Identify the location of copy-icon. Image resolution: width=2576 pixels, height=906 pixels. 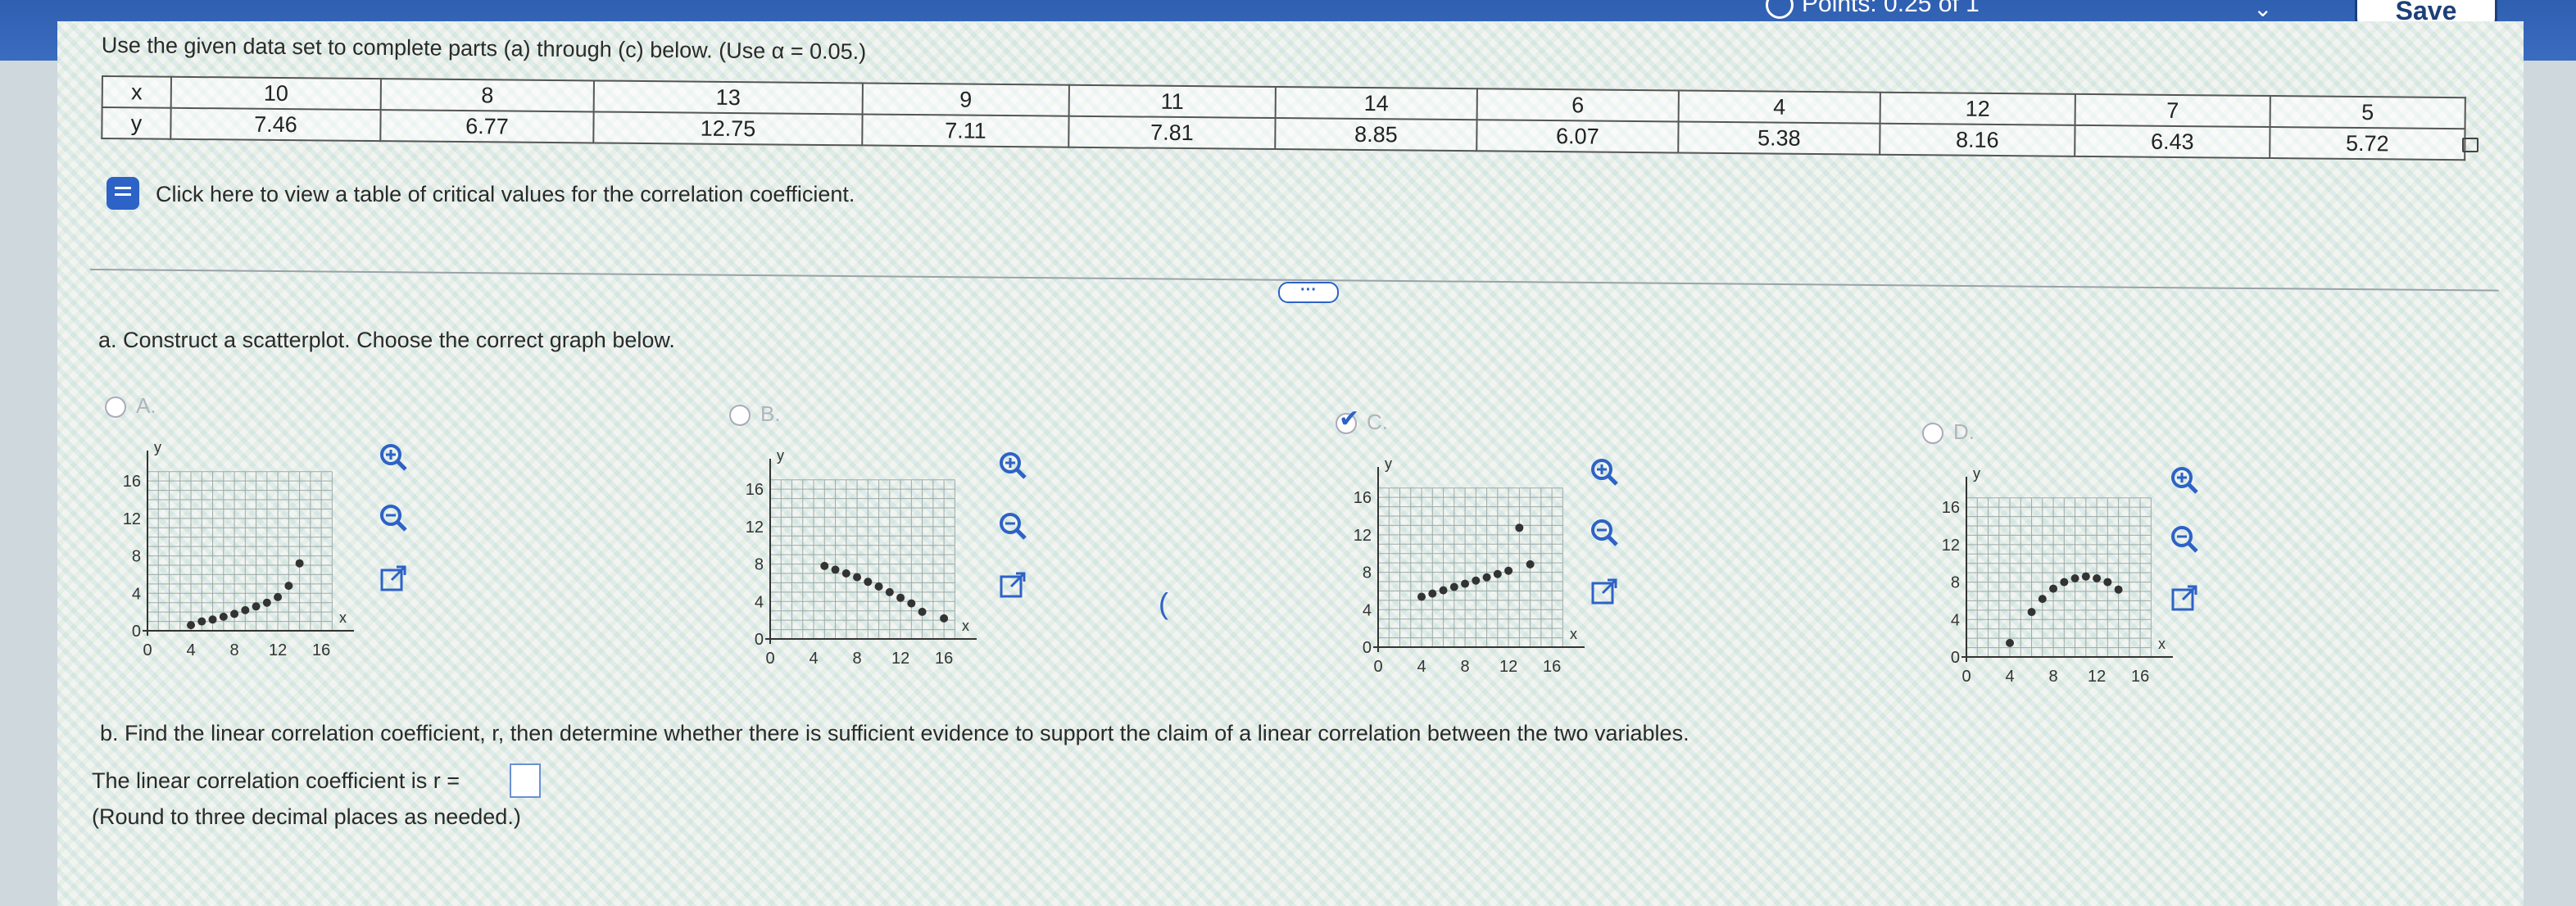
(2470, 145).